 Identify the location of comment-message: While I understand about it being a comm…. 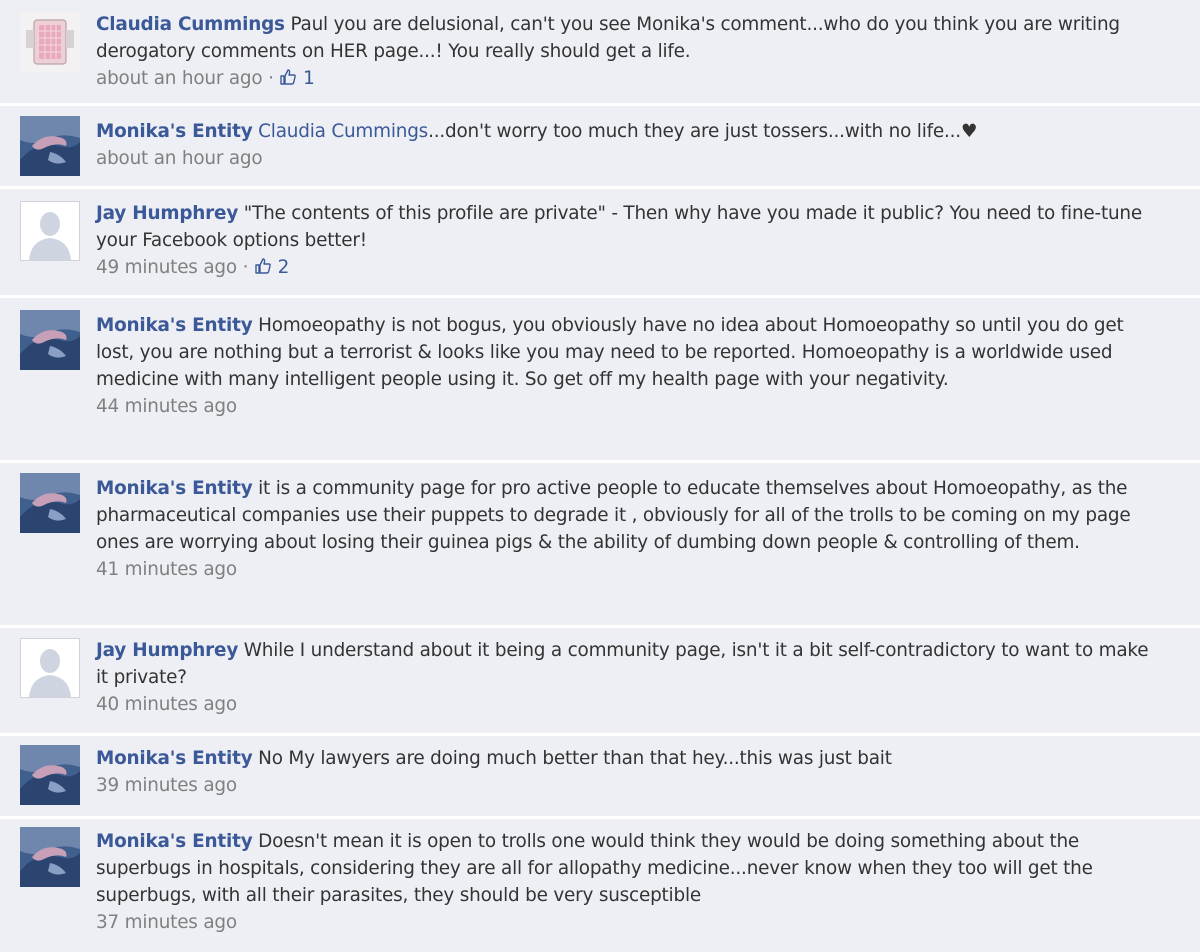
(622, 664).